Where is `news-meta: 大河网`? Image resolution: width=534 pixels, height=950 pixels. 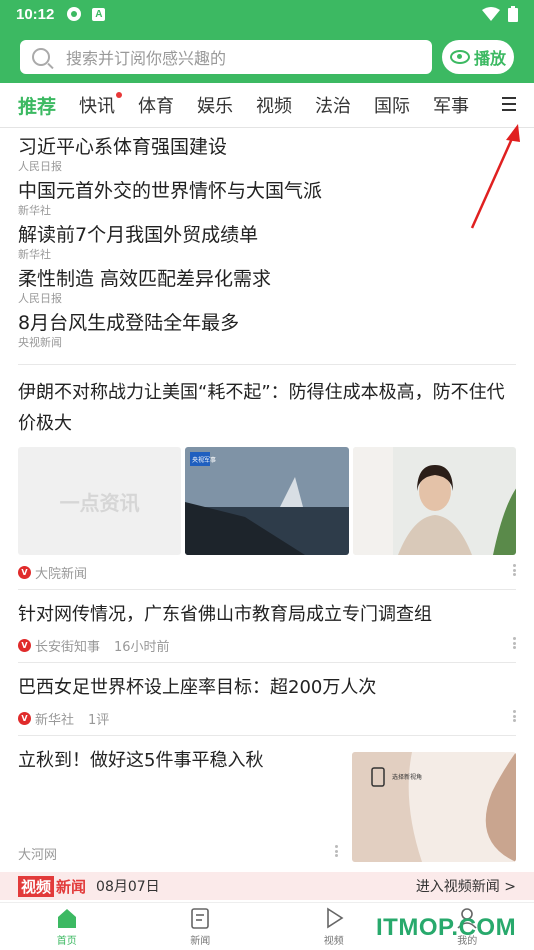 news-meta: 大河网 is located at coordinates (178, 853).